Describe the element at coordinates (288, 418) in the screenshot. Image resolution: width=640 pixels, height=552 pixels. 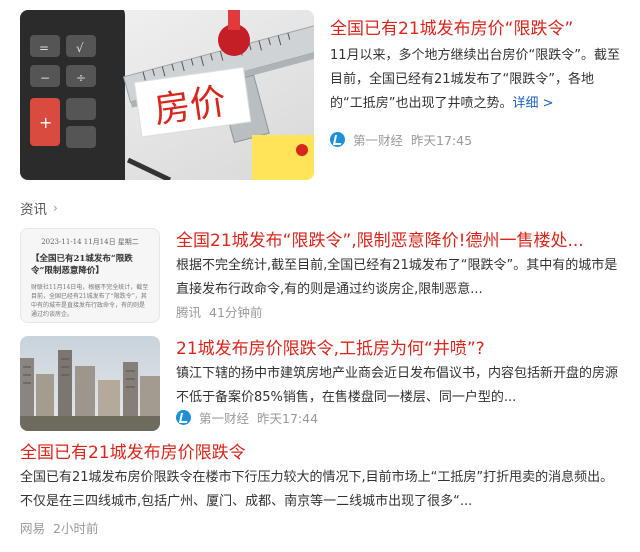
I see `news-time: 昨天17:44` at that location.